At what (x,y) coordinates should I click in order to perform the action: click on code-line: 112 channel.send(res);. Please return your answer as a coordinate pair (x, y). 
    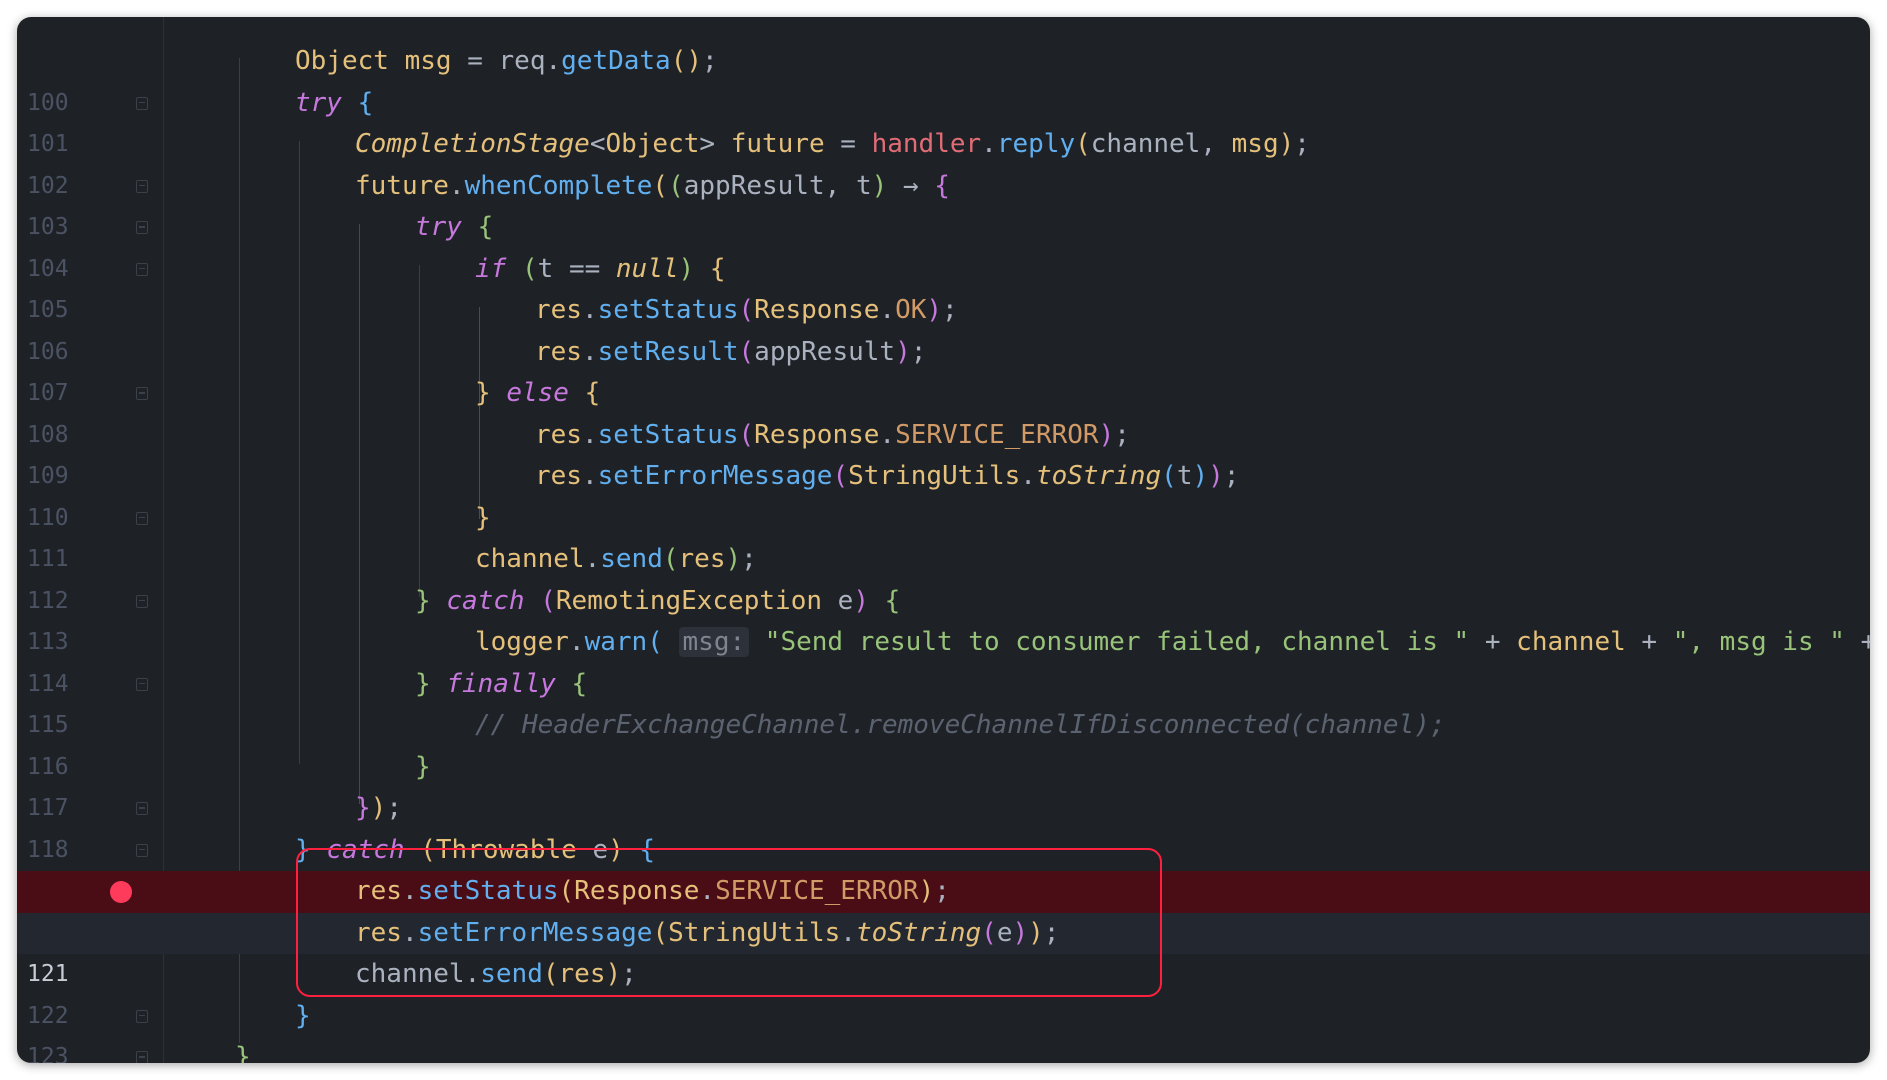
    Looking at the image, I should click on (943, 576).